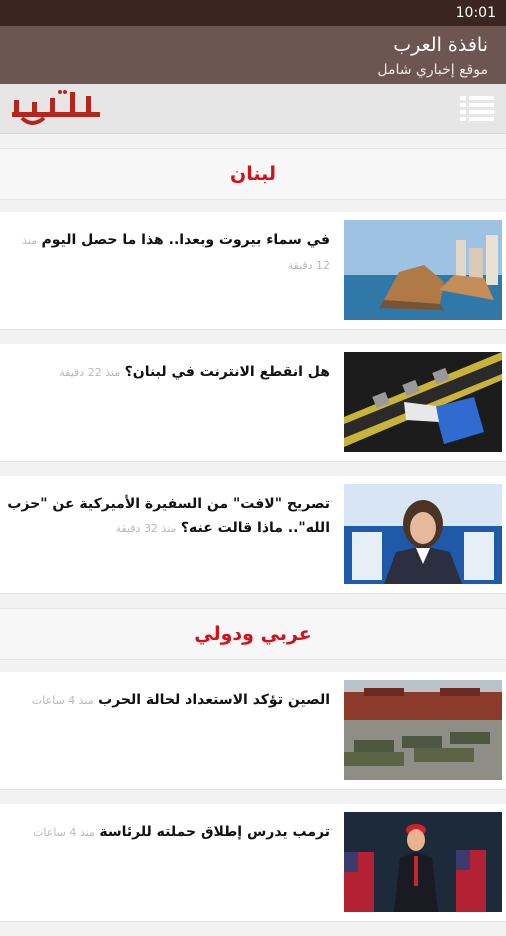 This screenshot has height=936, width=506. I want to click on site-logo, so click(57, 109).